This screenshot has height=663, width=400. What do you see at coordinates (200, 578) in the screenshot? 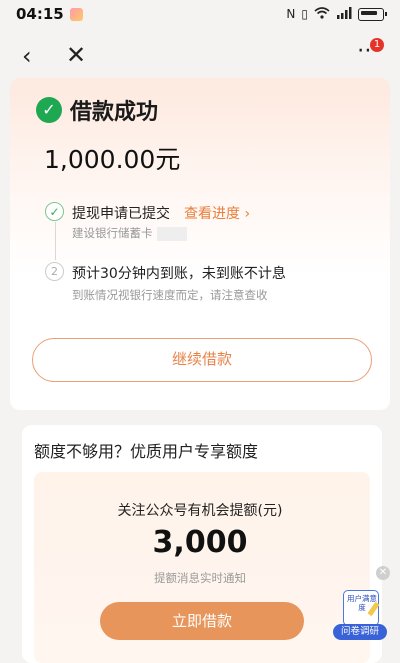
I see `promo-subtext: 提额消息实时通知` at bounding box center [200, 578].